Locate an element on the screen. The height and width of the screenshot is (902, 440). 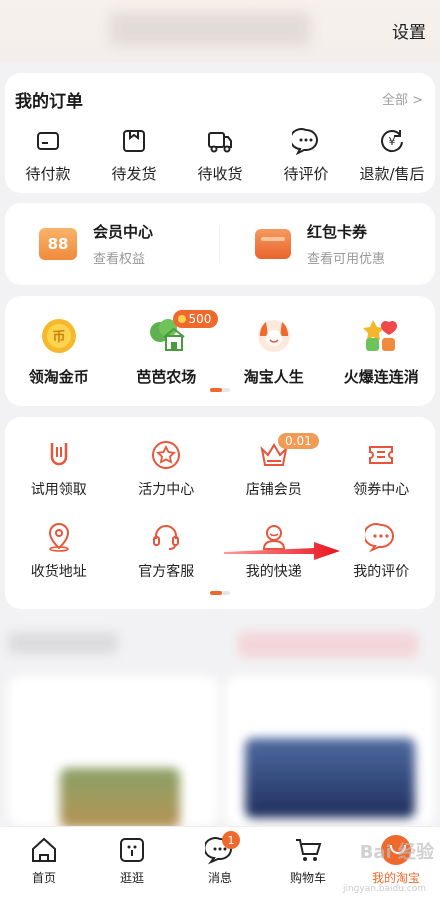
tool-address: 收货地址 is located at coordinates (59, 551).